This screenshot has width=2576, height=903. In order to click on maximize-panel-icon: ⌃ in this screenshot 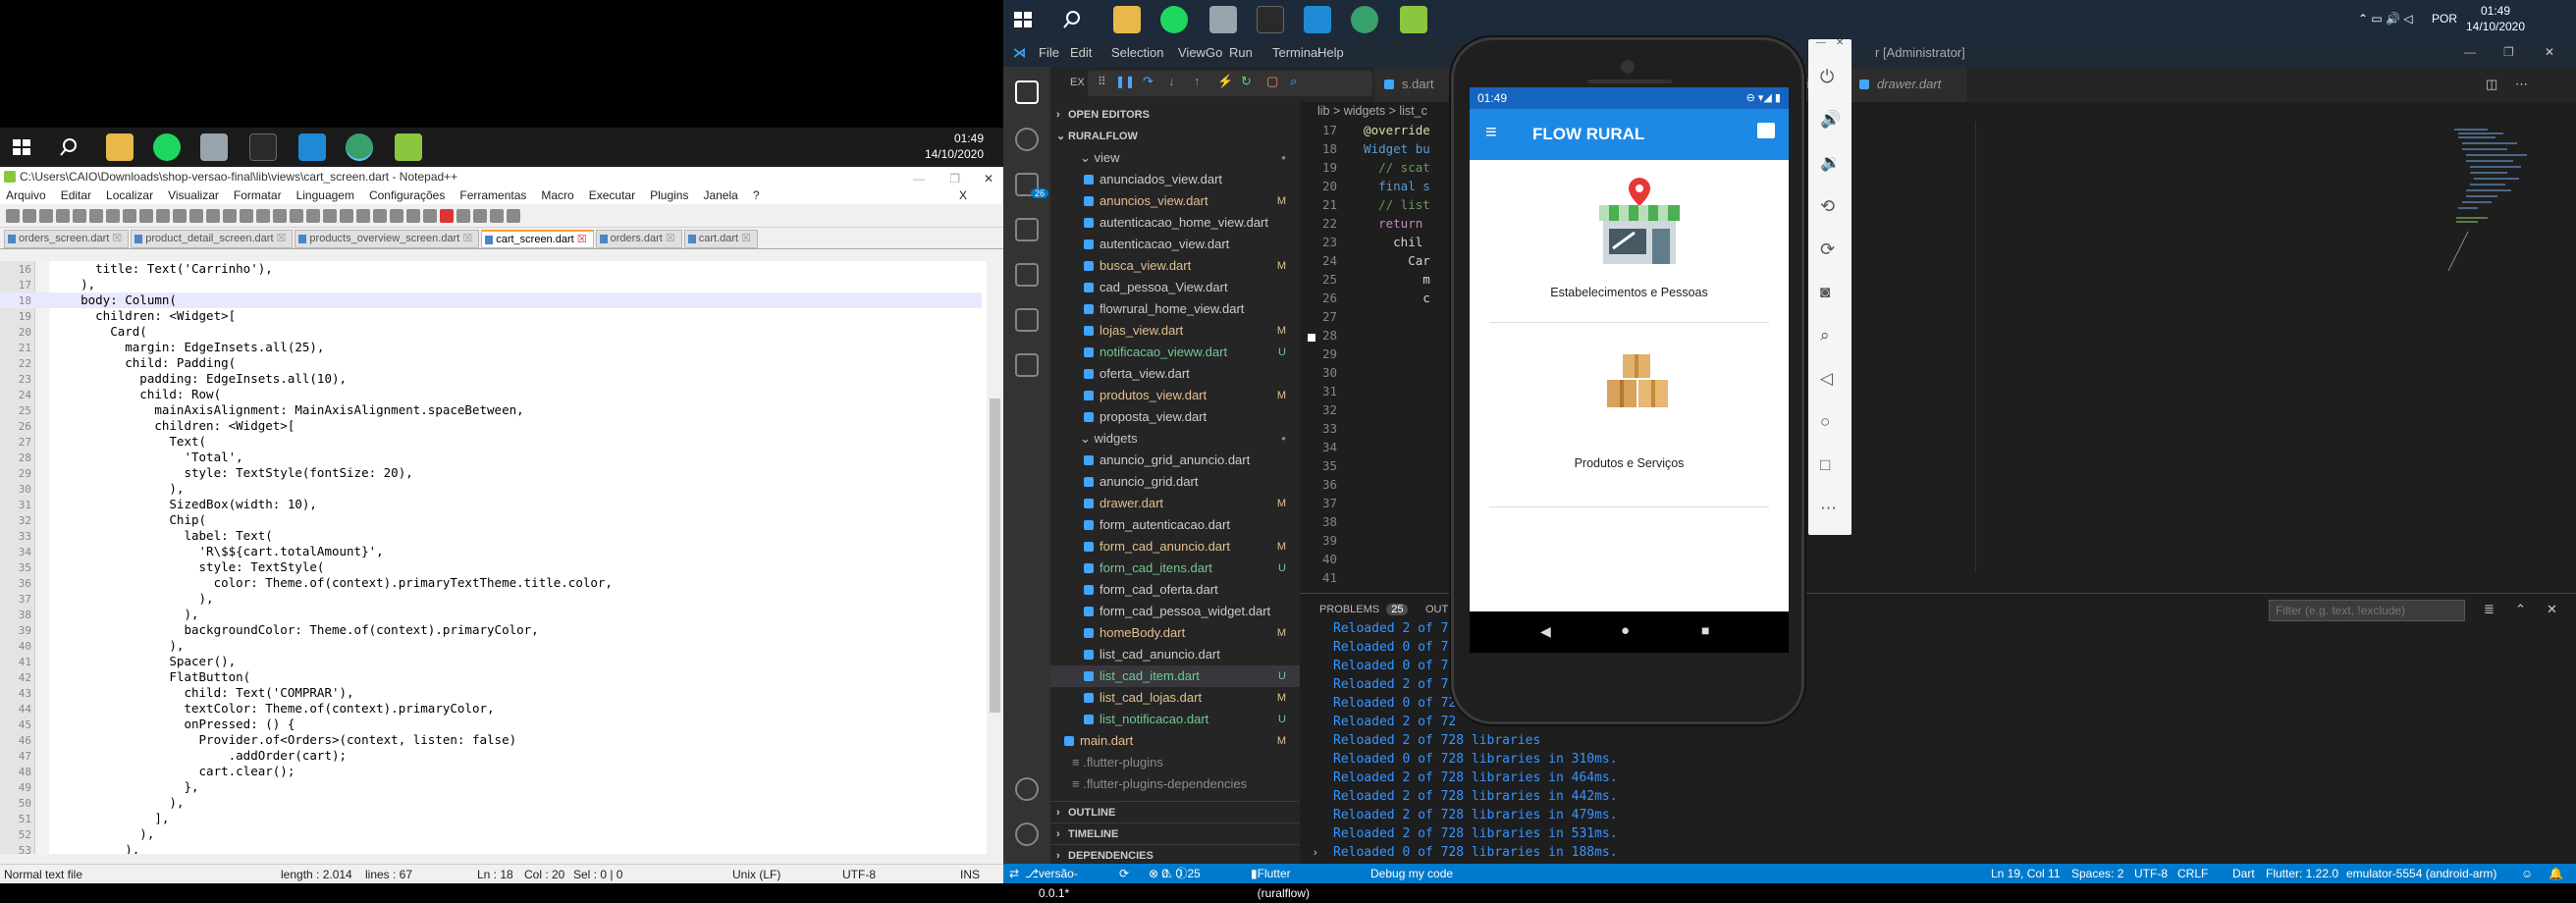, I will do `click(2520, 609)`.